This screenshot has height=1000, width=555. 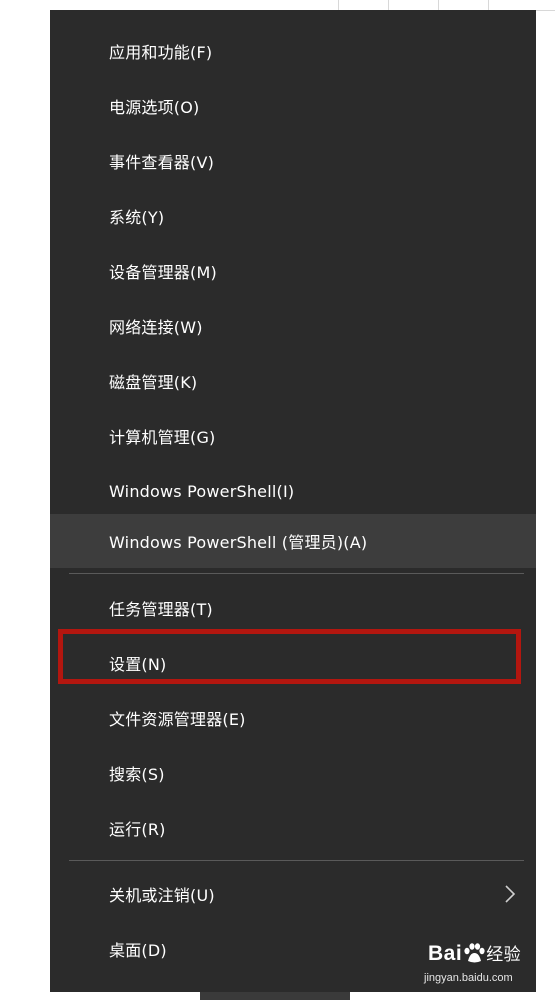 I want to click on menu-item-network-connections: 网络连接(W), so click(x=293, y=326).